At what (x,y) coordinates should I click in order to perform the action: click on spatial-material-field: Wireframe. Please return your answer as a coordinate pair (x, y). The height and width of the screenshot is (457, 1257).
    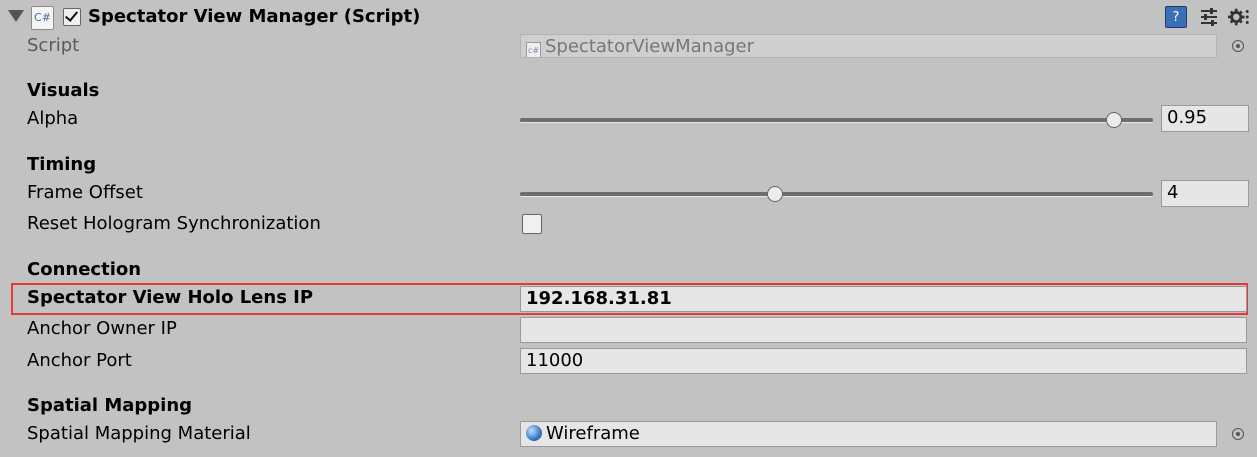
    Looking at the image, I should click on (868, 434).